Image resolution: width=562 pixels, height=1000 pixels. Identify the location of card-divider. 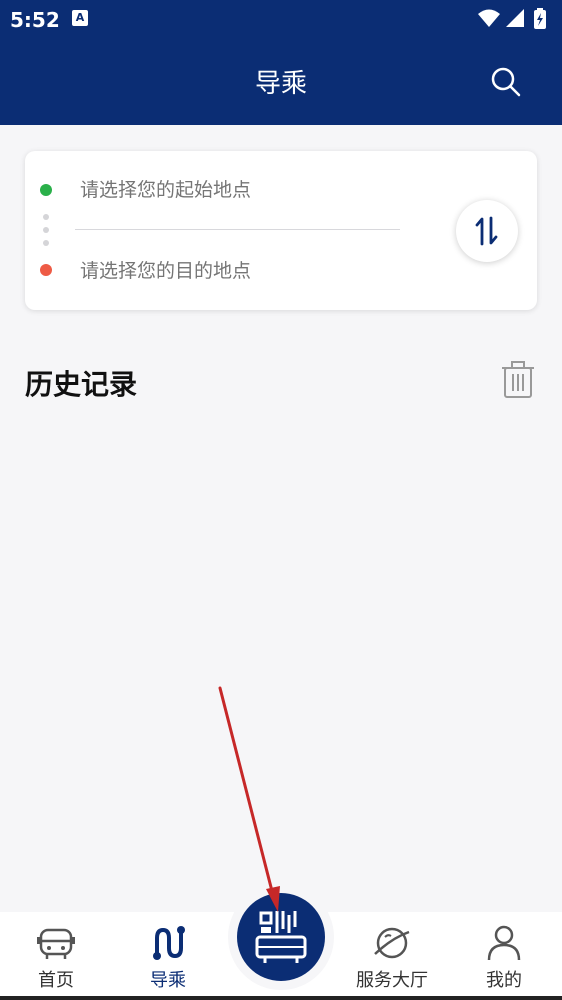
(237, 229).